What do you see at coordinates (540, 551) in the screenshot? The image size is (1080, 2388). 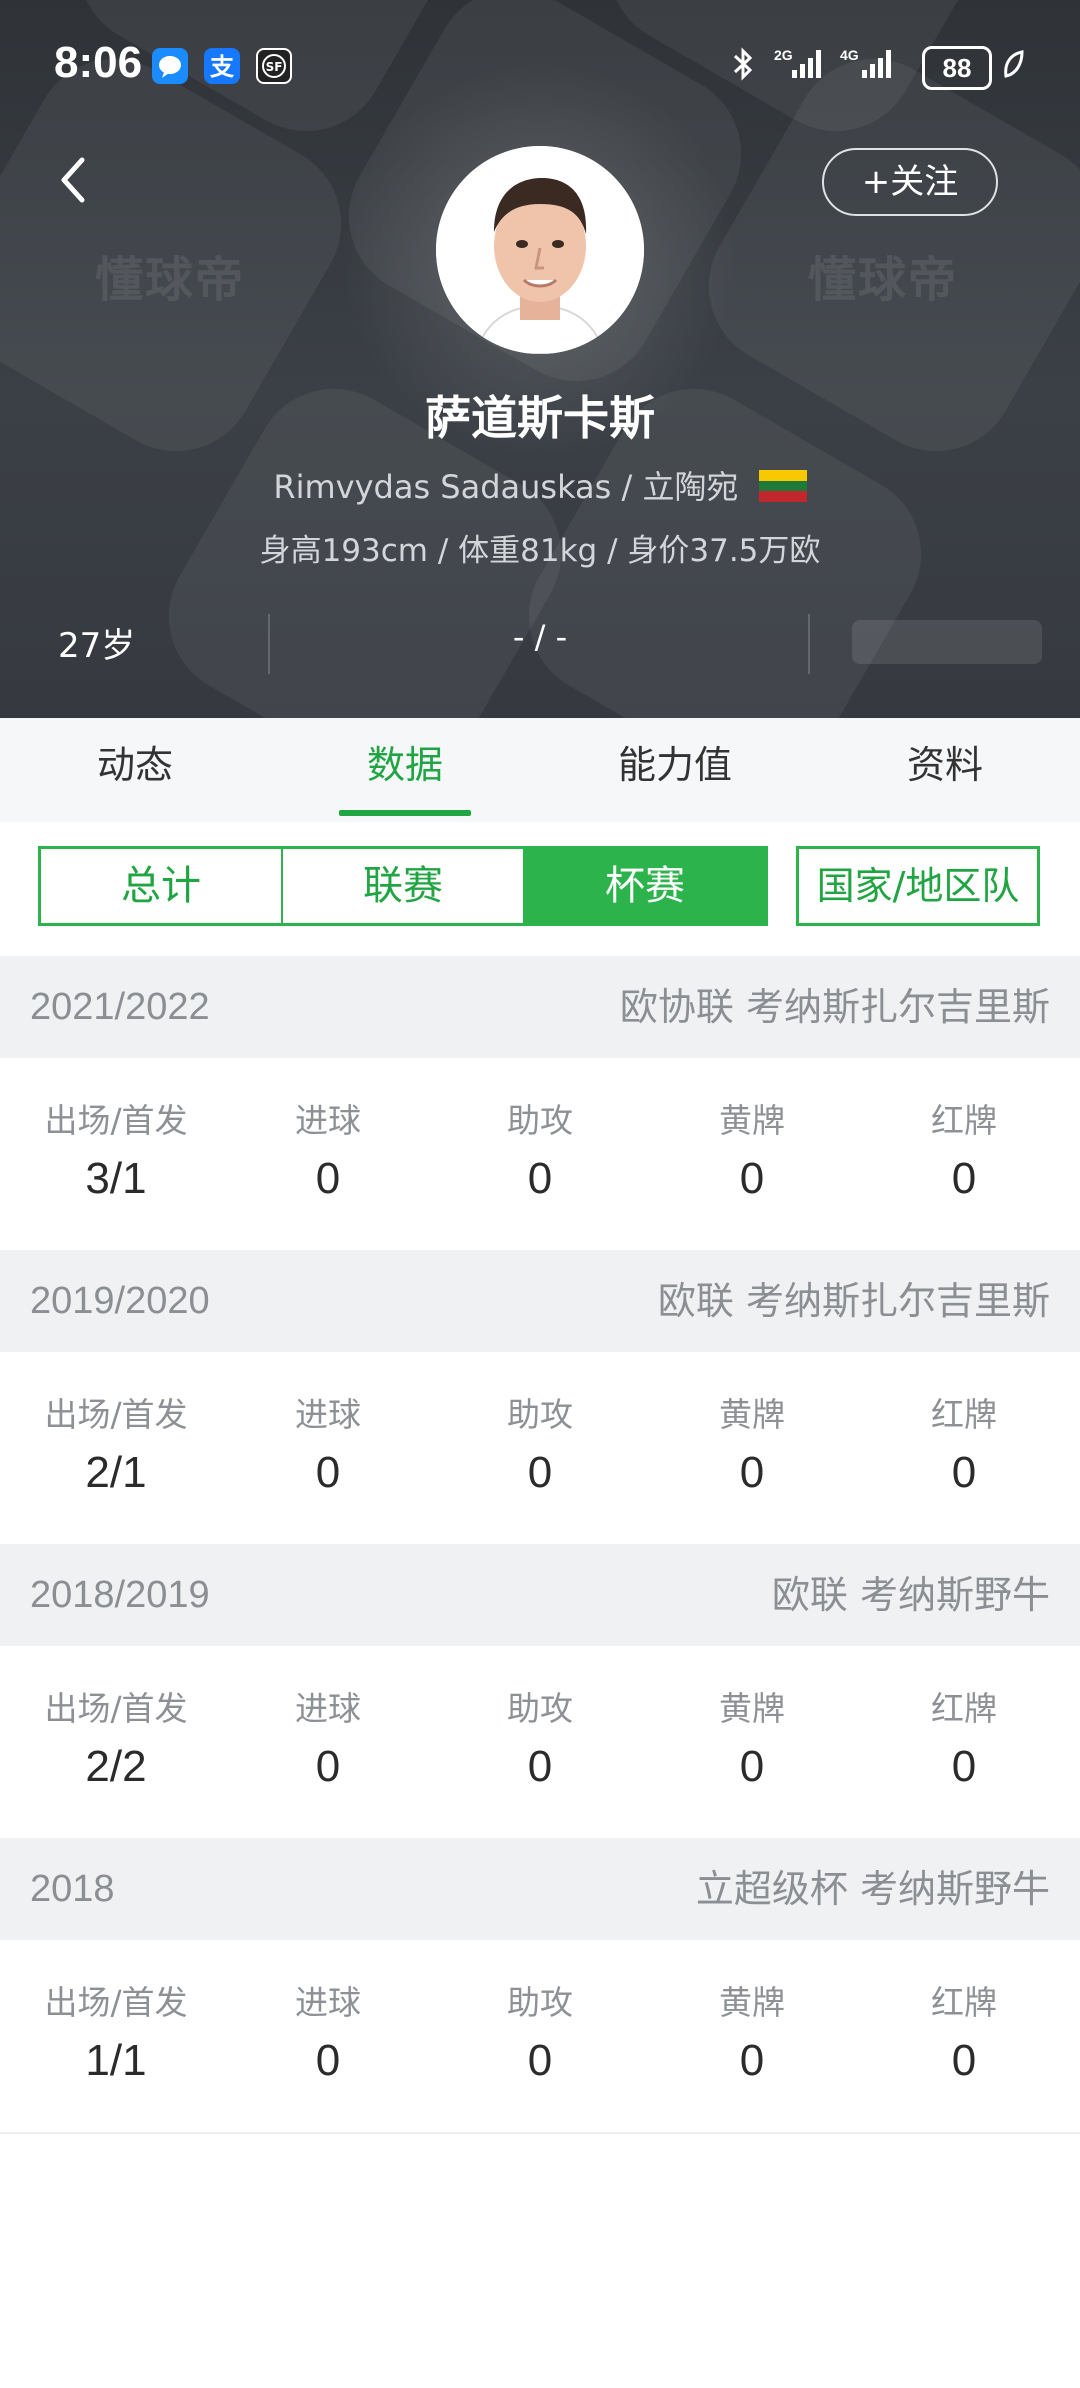 I see `player-body-info: 身高193cm / 体重81kg / 身价37.5万欧` at bounding box center [540, 551].